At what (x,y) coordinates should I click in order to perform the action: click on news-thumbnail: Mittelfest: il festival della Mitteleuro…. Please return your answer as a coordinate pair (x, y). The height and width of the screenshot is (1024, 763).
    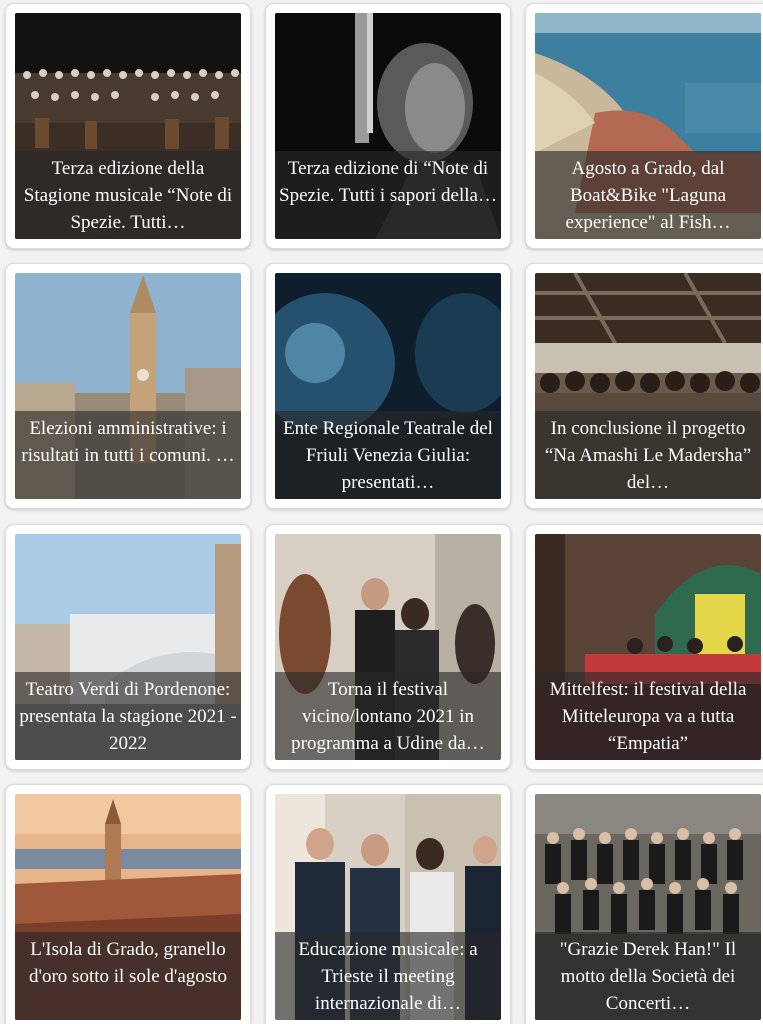
    Looking at the image, I should click on (648, 647).